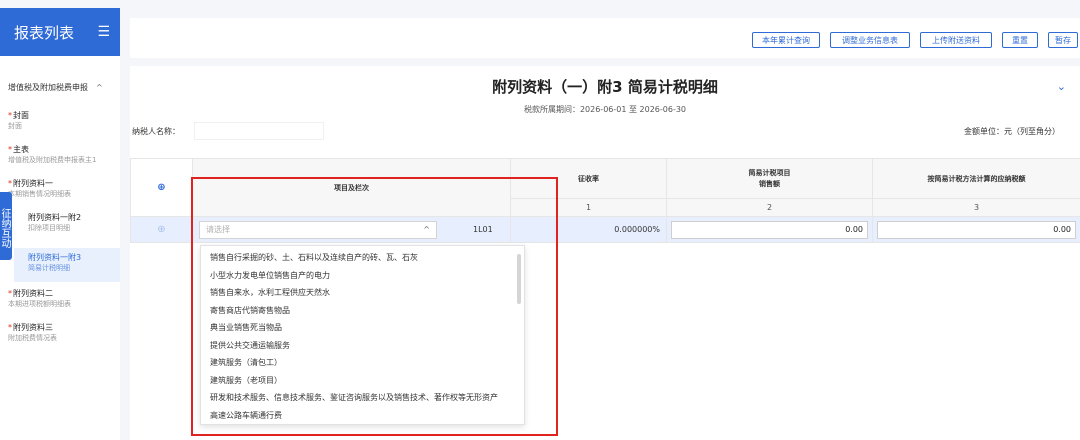 Image resolution: width=1080 pixels, height=440 pixels. Describe the element at coordinates (362, 328) in the screenshot. I see `dropdown-option: 典当业销售死当物品` at that location.